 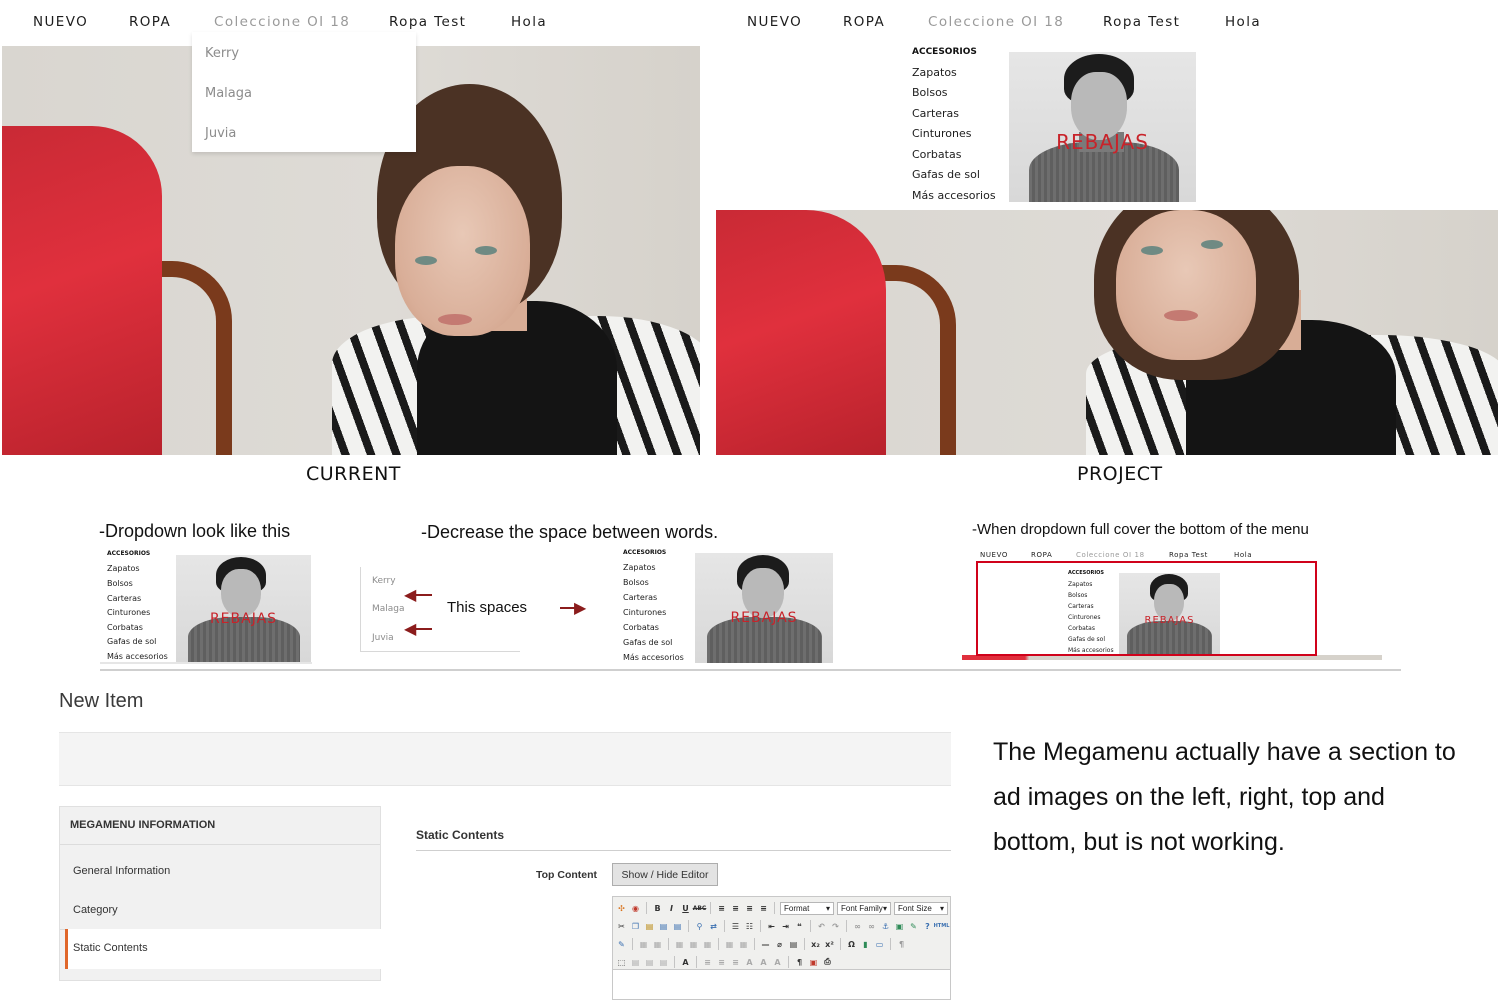 What do you see at coordinates (864, 908) in the screenshot?
I see `font-family-select: Font Family ▾` at bounding box center [864, 908].